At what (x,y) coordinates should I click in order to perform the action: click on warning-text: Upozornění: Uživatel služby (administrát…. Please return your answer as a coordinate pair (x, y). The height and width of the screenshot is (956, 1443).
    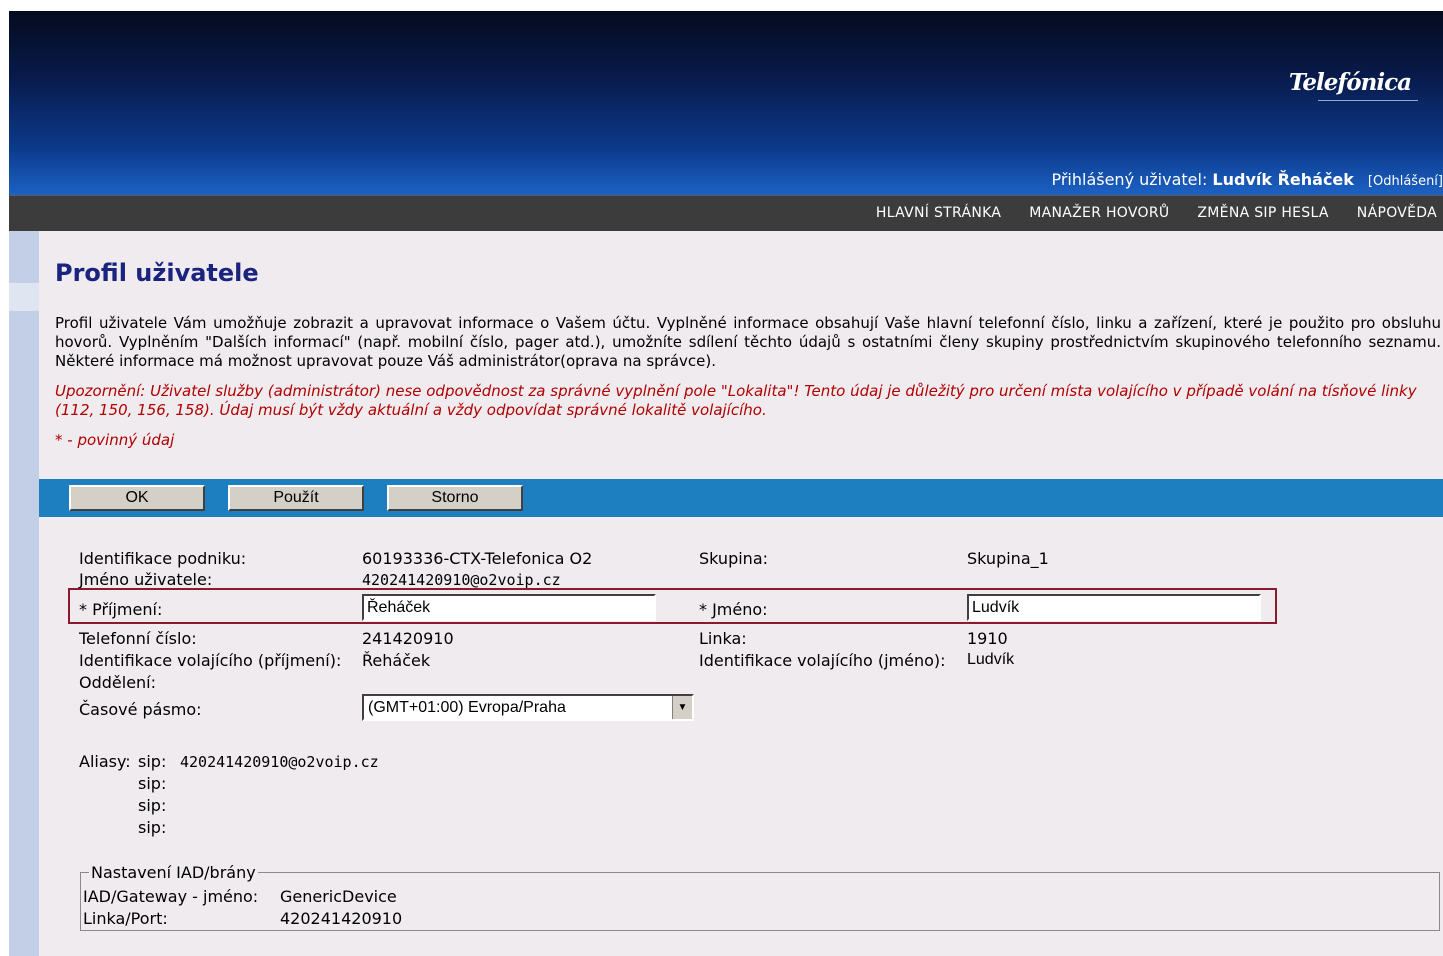
    Looking at the image, I should click on (736, 400).